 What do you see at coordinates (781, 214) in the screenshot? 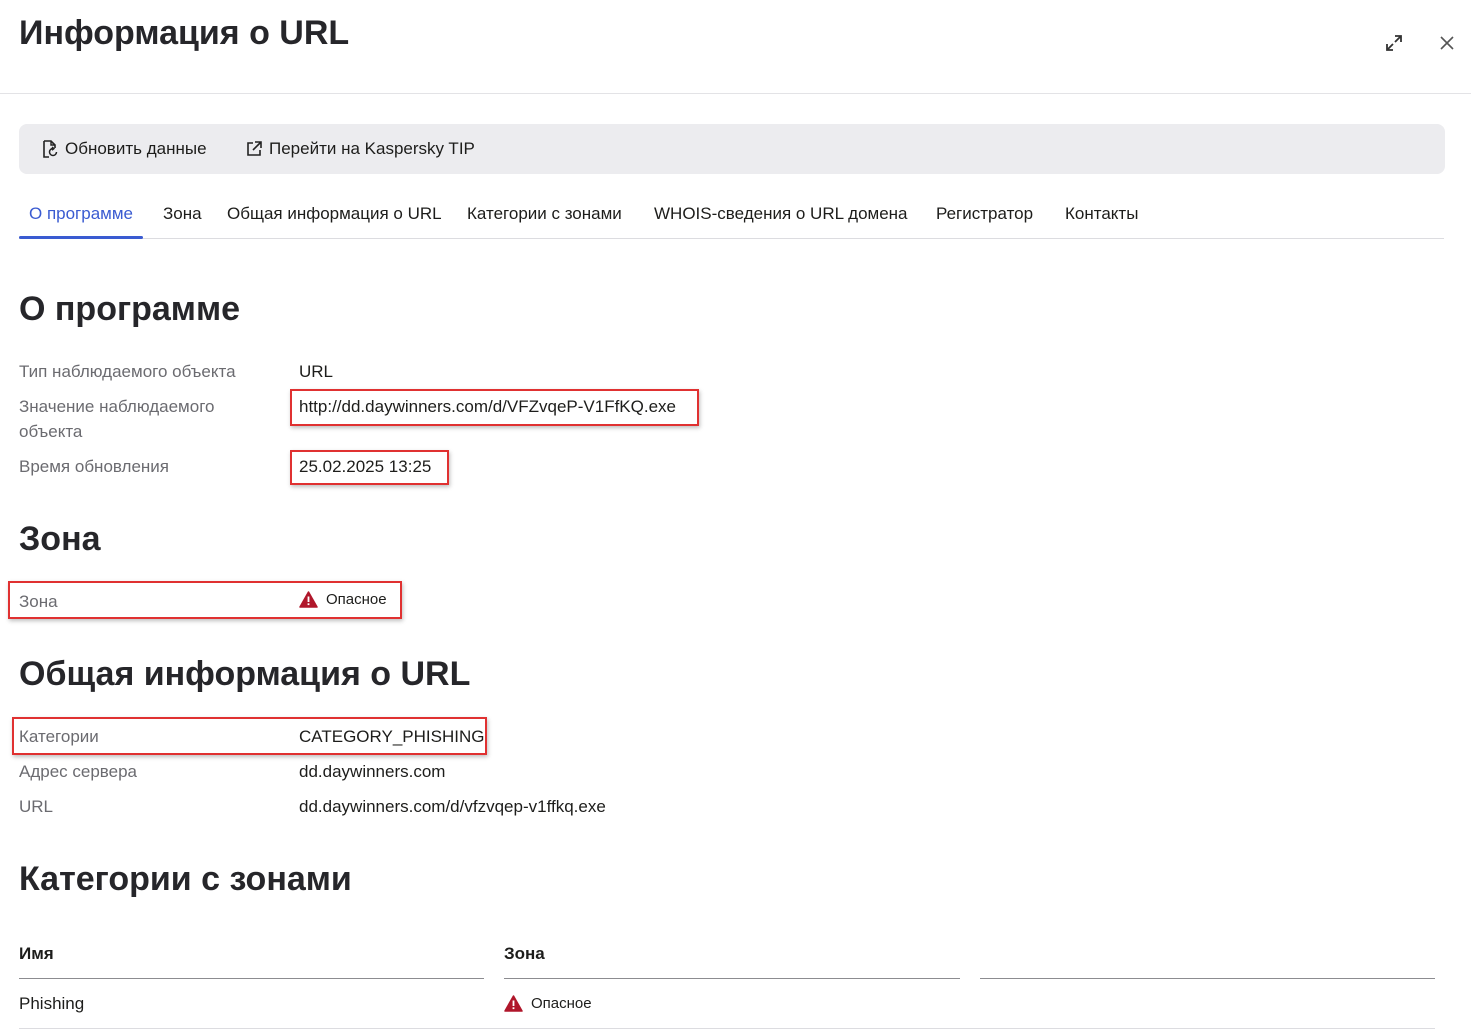
I see `tab-whois: WHOIS-сведения о URL домена` at bounding box center [781, 214].